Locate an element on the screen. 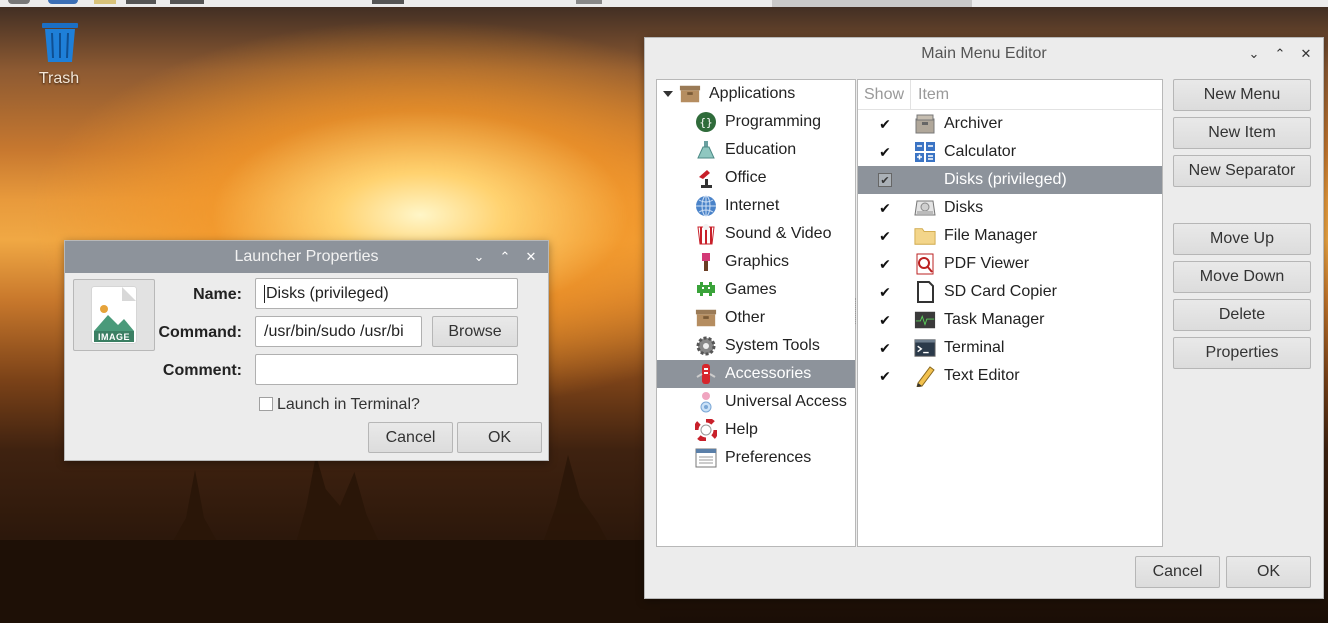 The height and width of the screenshot is (623, 1328). taskbar-item-active is located at coordinates (872, 3).